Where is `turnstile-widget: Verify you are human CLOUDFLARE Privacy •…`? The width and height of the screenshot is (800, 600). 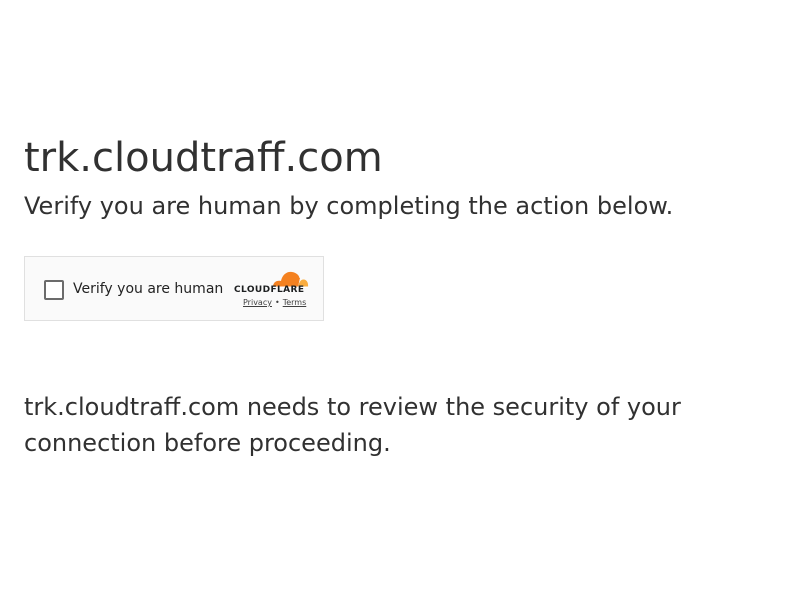
turnstile-widget: Verify you are human CLOUDFLARE Privacy •… is located at coordinates (174, 288).